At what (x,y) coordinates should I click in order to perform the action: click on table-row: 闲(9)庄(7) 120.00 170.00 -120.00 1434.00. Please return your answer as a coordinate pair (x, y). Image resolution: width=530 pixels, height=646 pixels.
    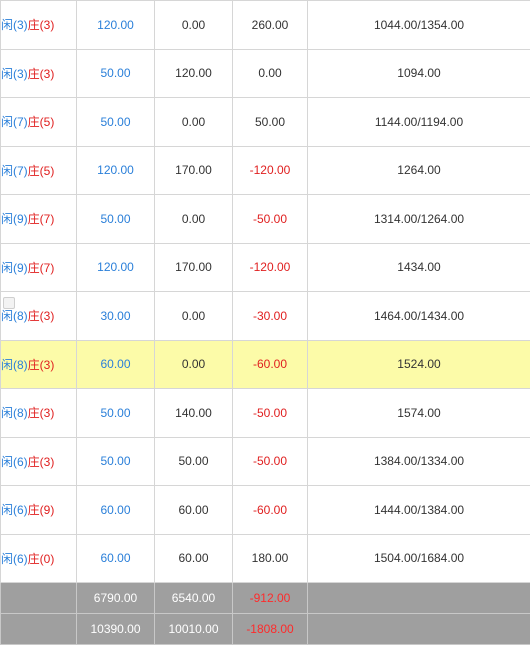
    Looking at the image, I should click on (265, 267).